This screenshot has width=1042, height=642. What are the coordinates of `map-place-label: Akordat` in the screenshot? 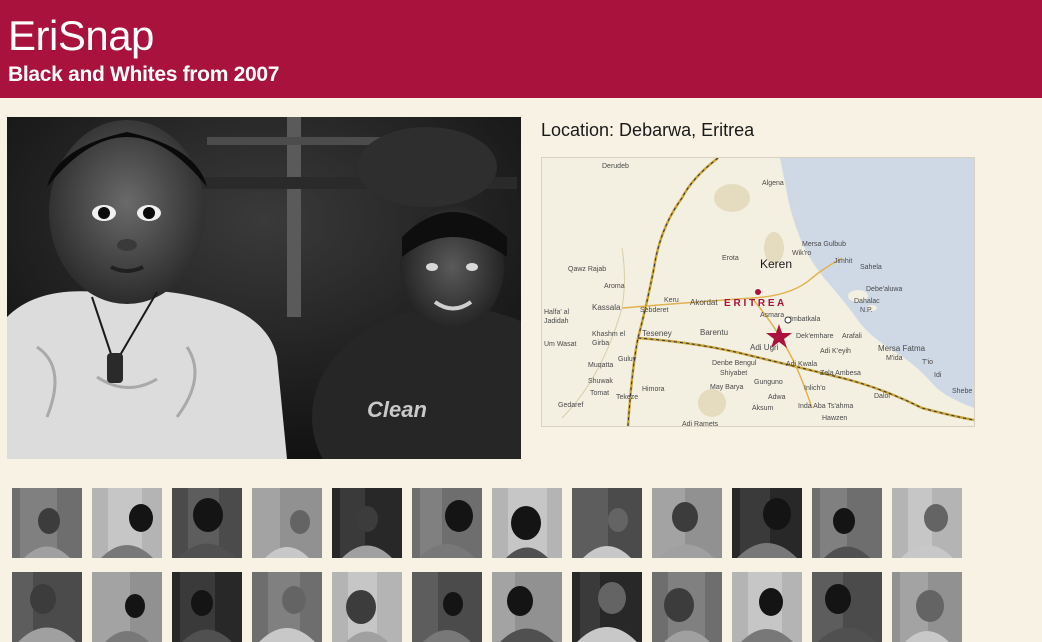 It's located at (704, 302).